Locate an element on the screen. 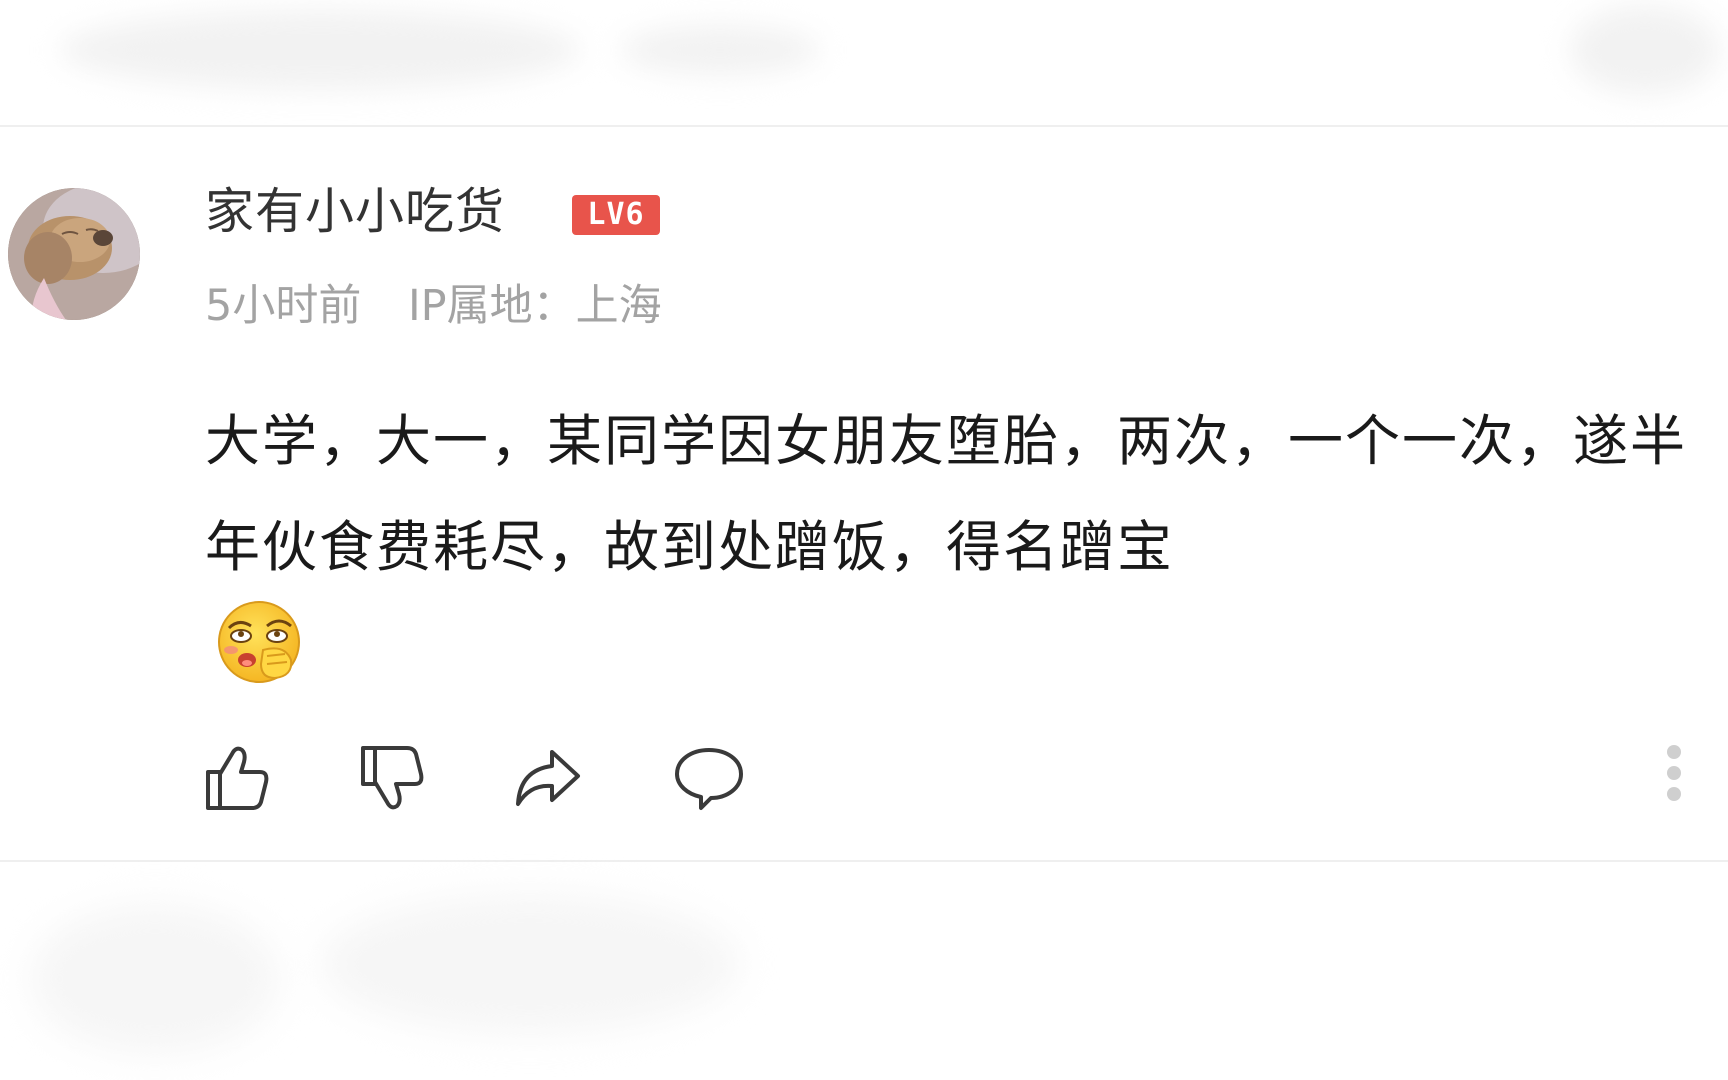 The width and height of the screenshot is (1728, 1080). level-badge: LV6 is located at coordinates (616, 215).